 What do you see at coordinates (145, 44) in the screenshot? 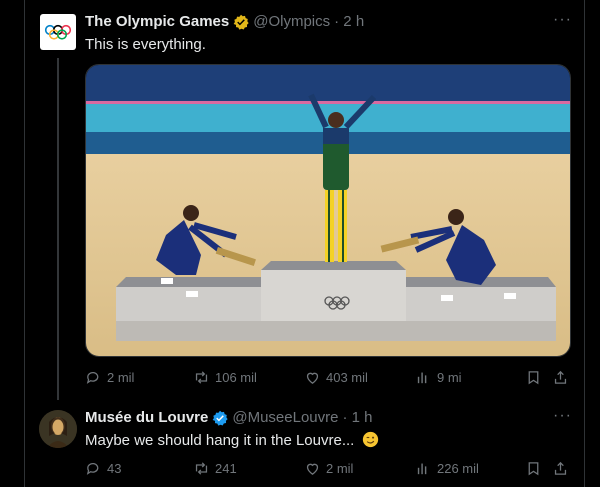
I see `tweet-text: This is everything.` at bounding box center [145, 44].